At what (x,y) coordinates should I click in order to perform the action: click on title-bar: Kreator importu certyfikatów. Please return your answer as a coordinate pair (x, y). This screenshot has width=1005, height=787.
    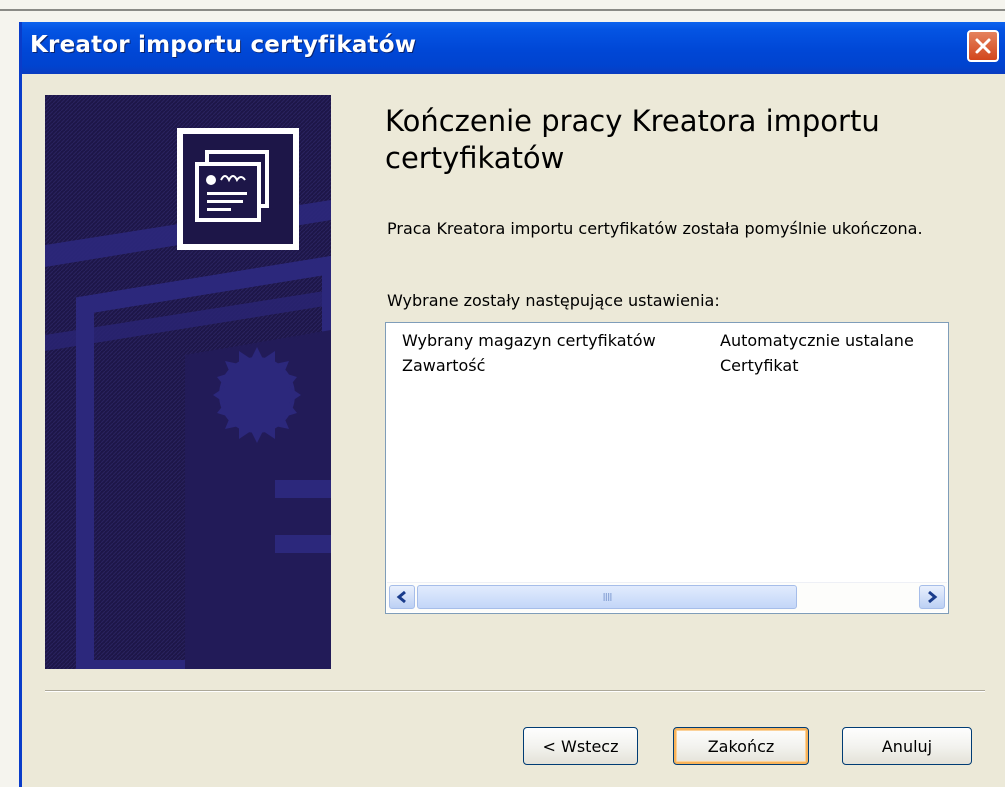
    Looking at the image, I should click on (513, 48).